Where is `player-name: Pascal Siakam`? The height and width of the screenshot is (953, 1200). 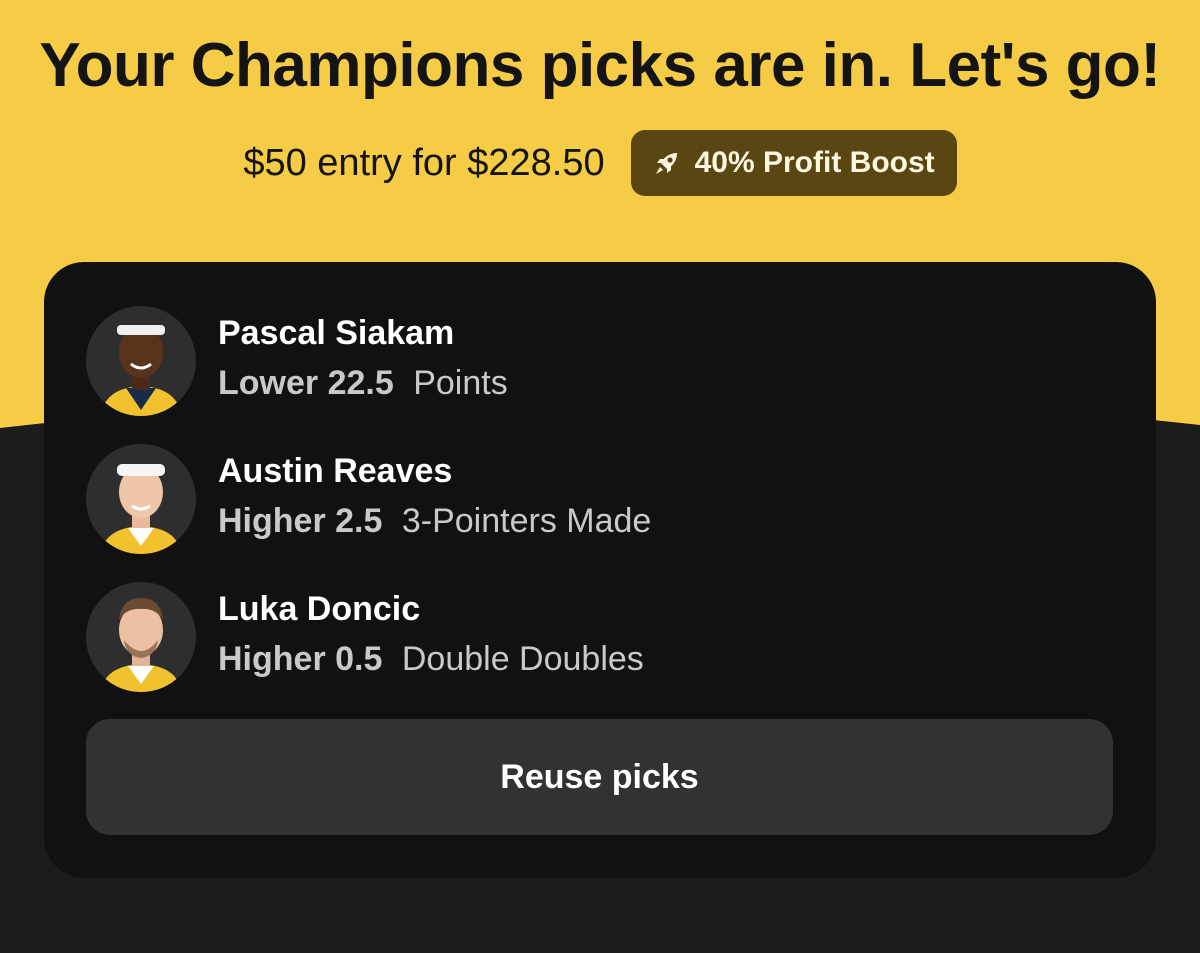 player-name: Pascal Siakam is located at coordinates (336, 333).